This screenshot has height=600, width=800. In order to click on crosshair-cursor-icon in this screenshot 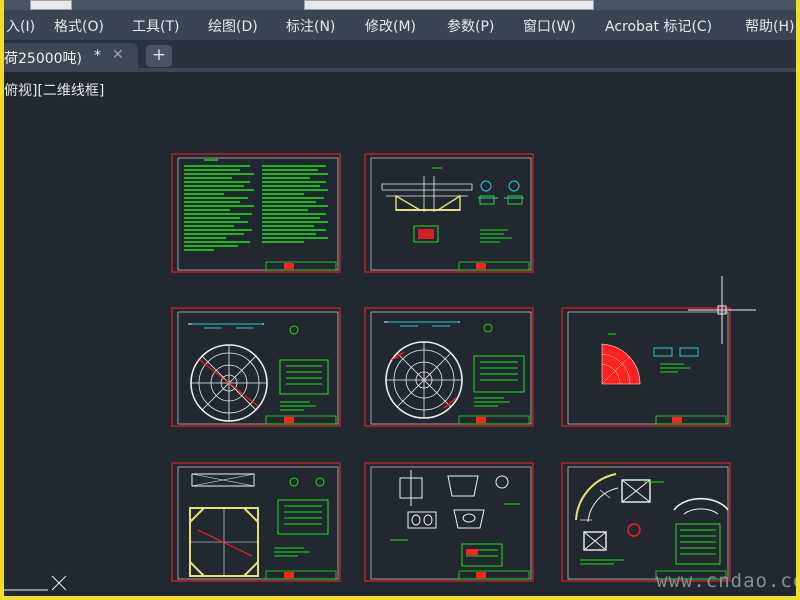, I will do `click(722, 310)`.